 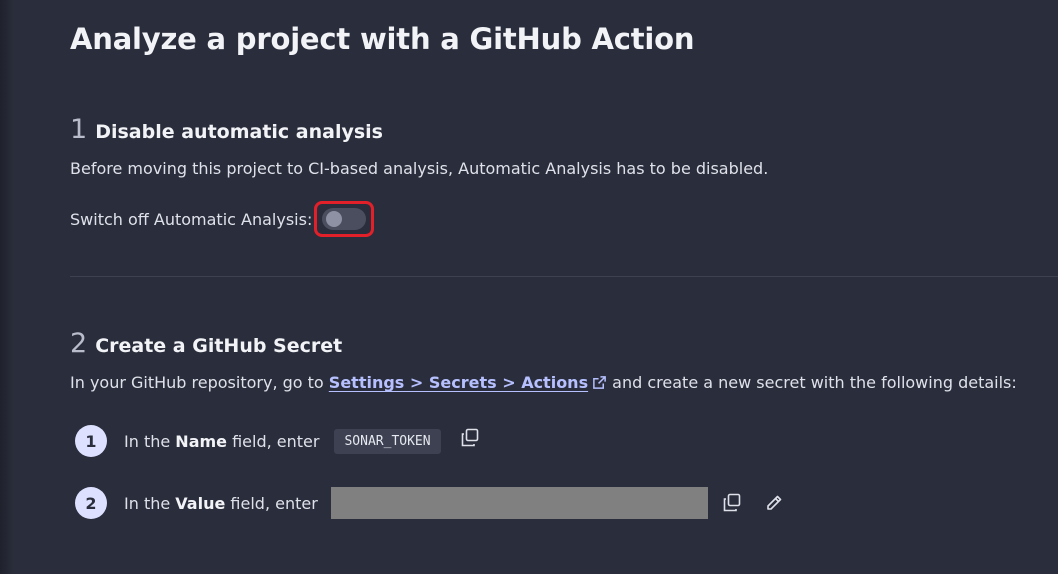 I want to click on toggle-highlight, so click(x=344, y=219).